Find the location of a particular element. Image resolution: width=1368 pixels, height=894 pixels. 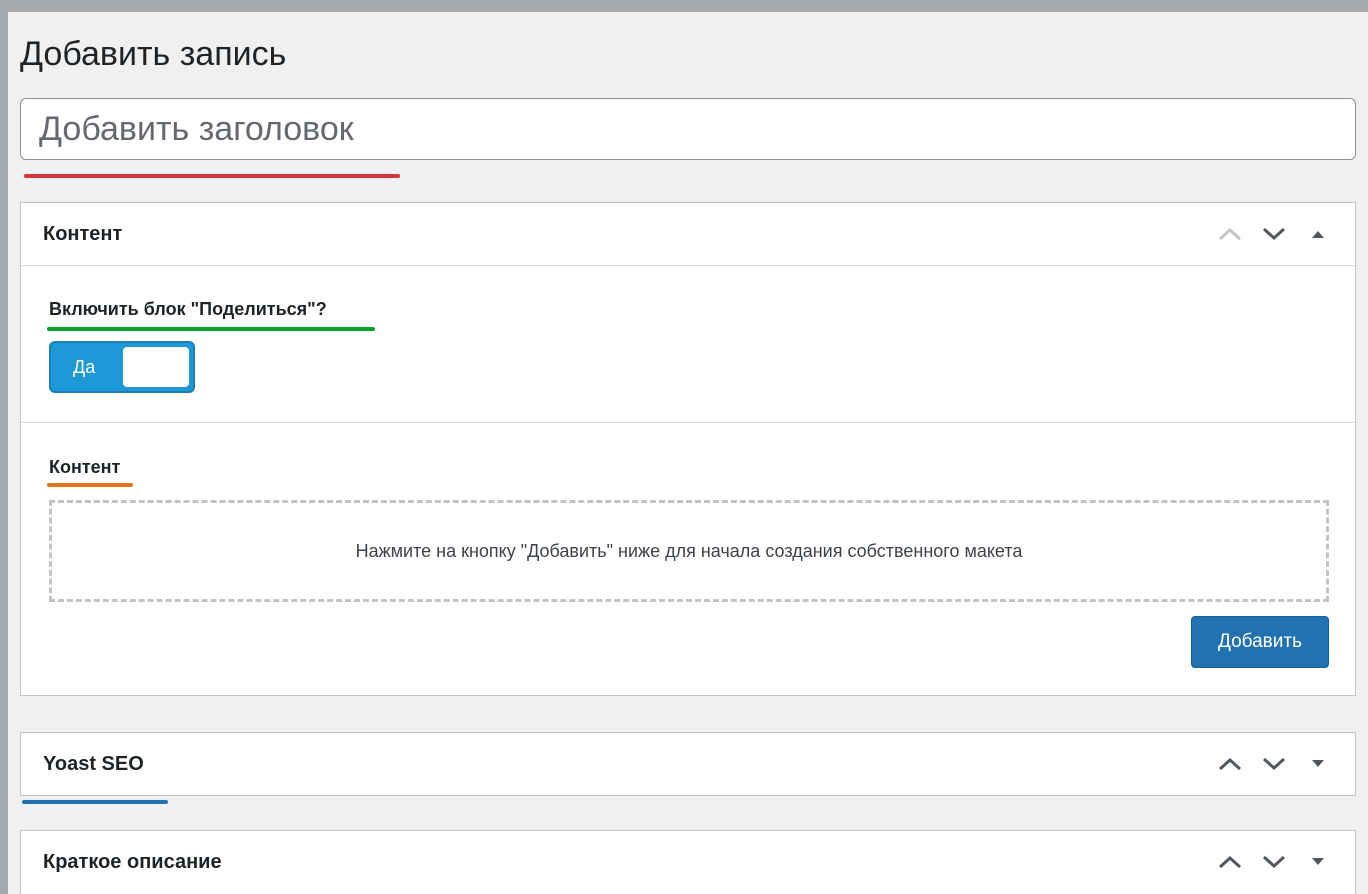

postbox-title: Yoast SEO is located at coordinates (93, 763).